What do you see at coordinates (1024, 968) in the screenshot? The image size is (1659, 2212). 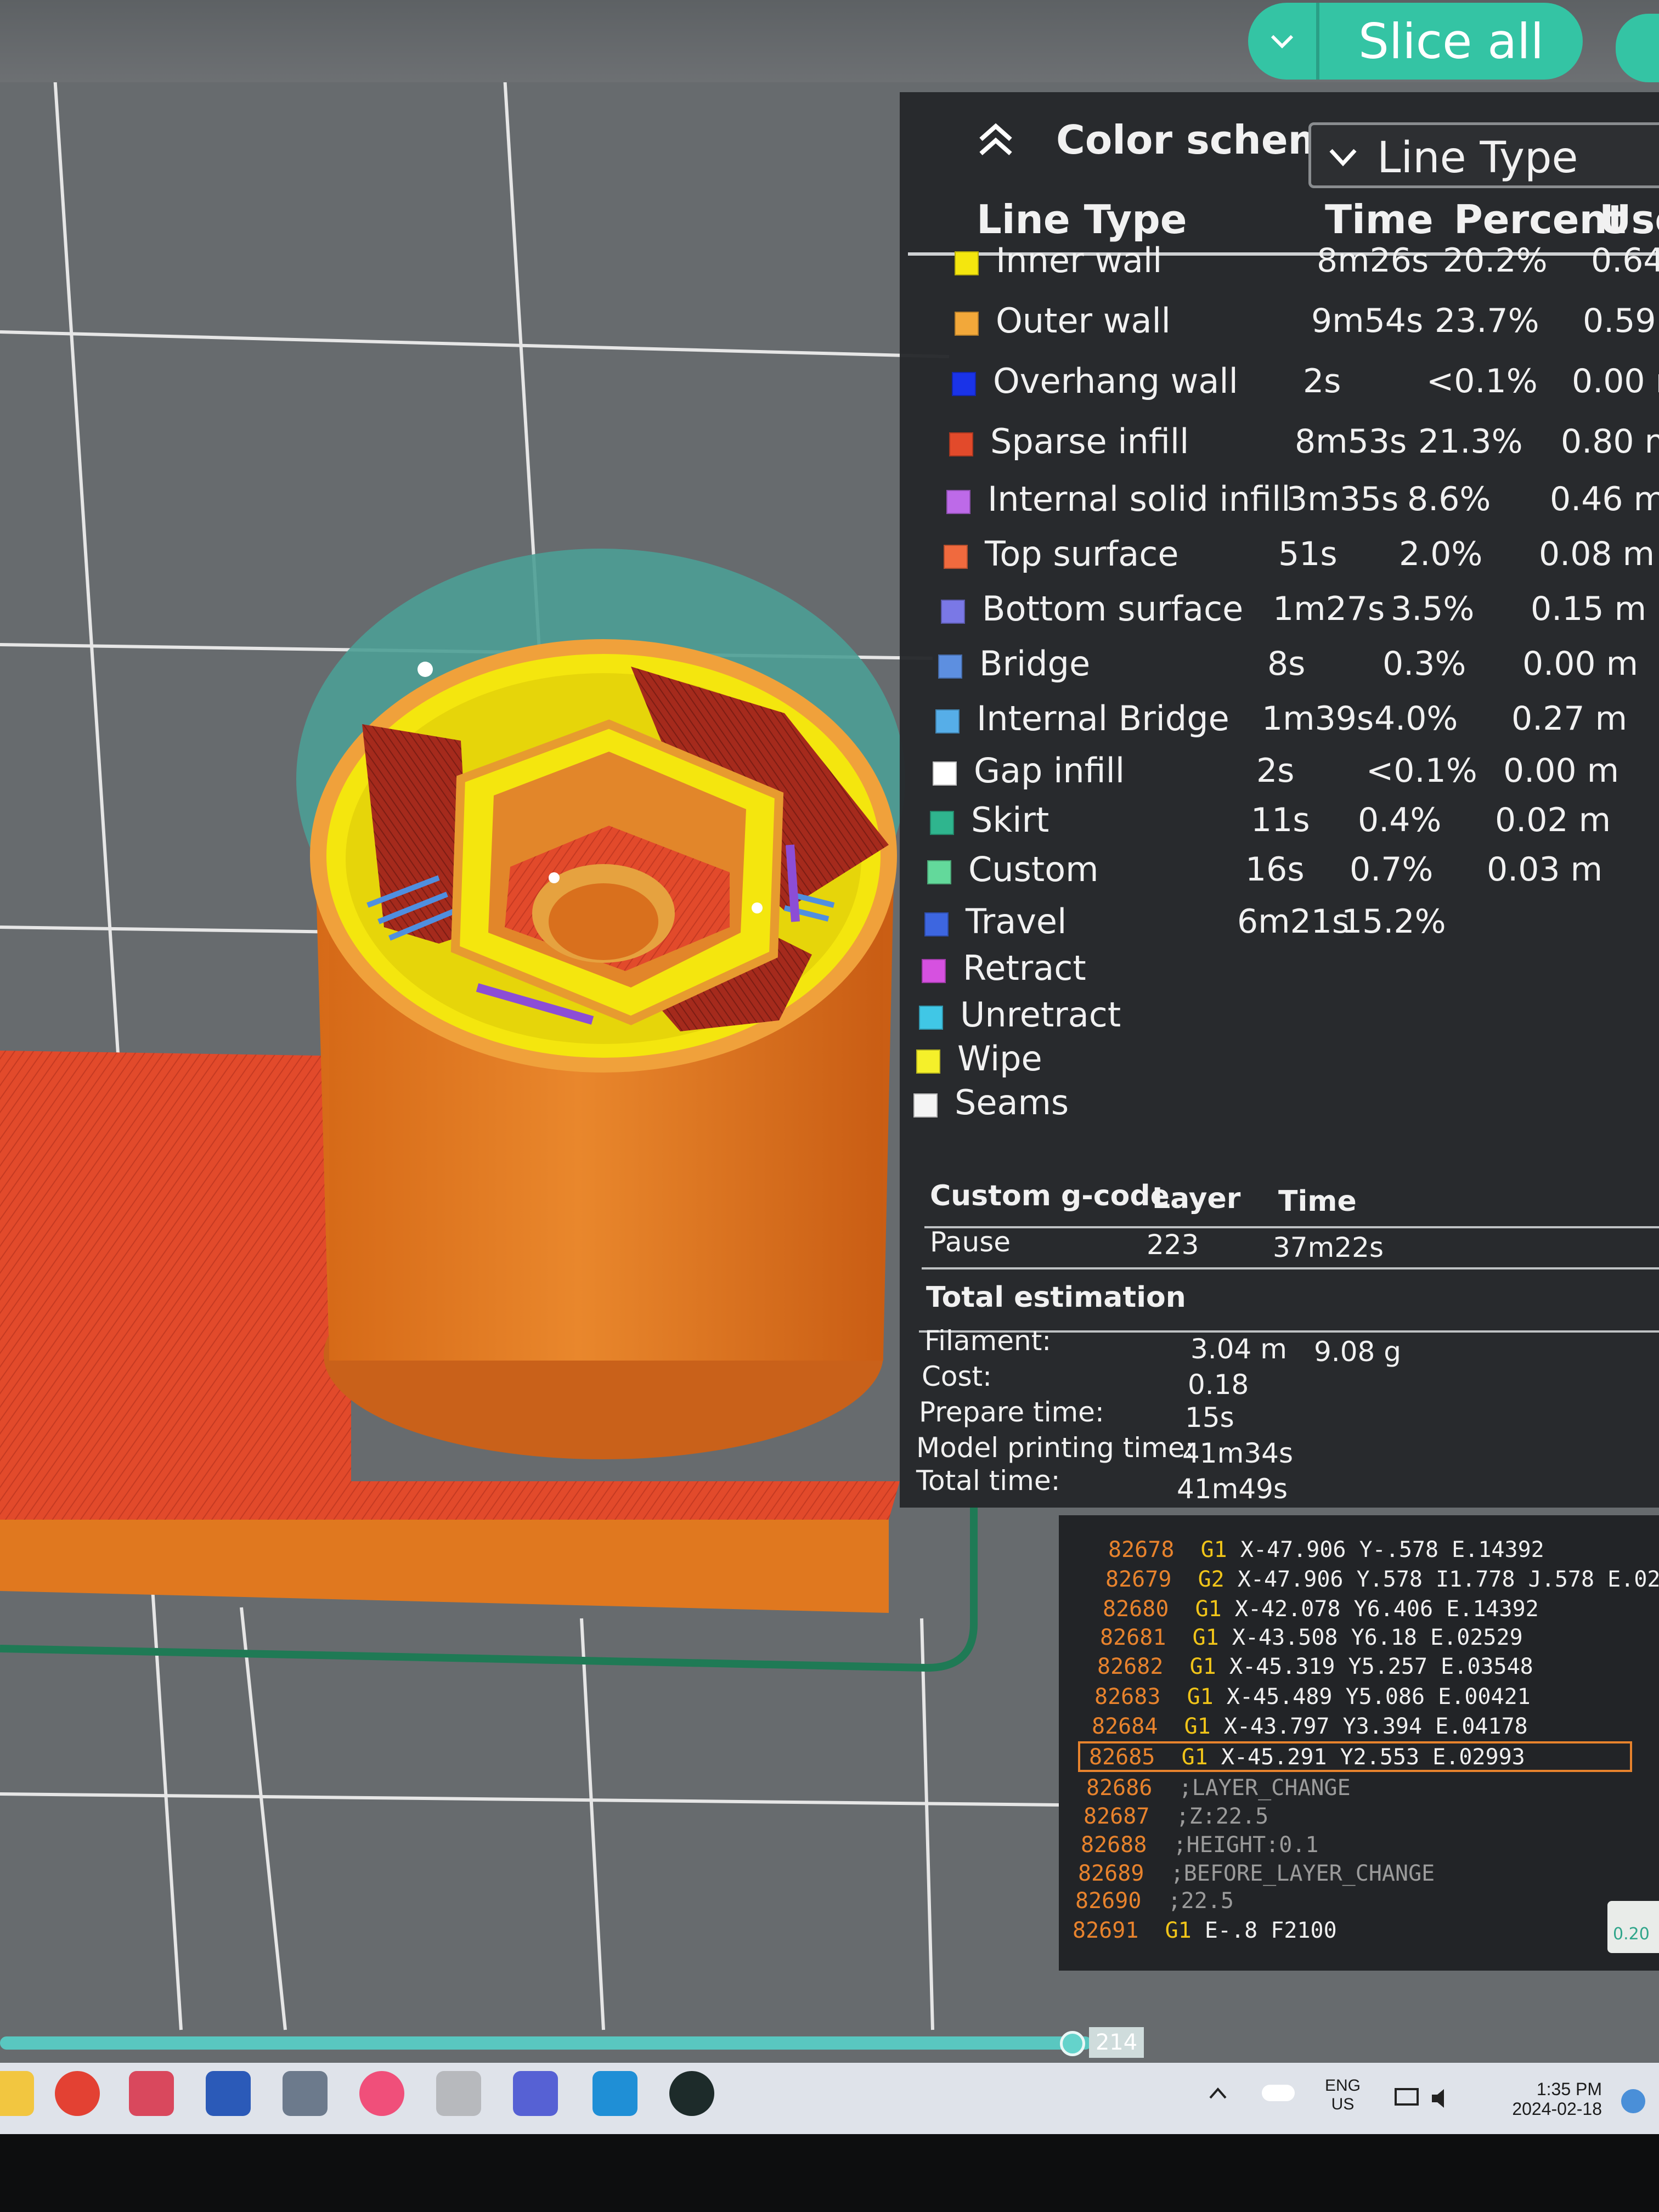 I see `line-type-name: Retract` at bounding box center [1024, 968].